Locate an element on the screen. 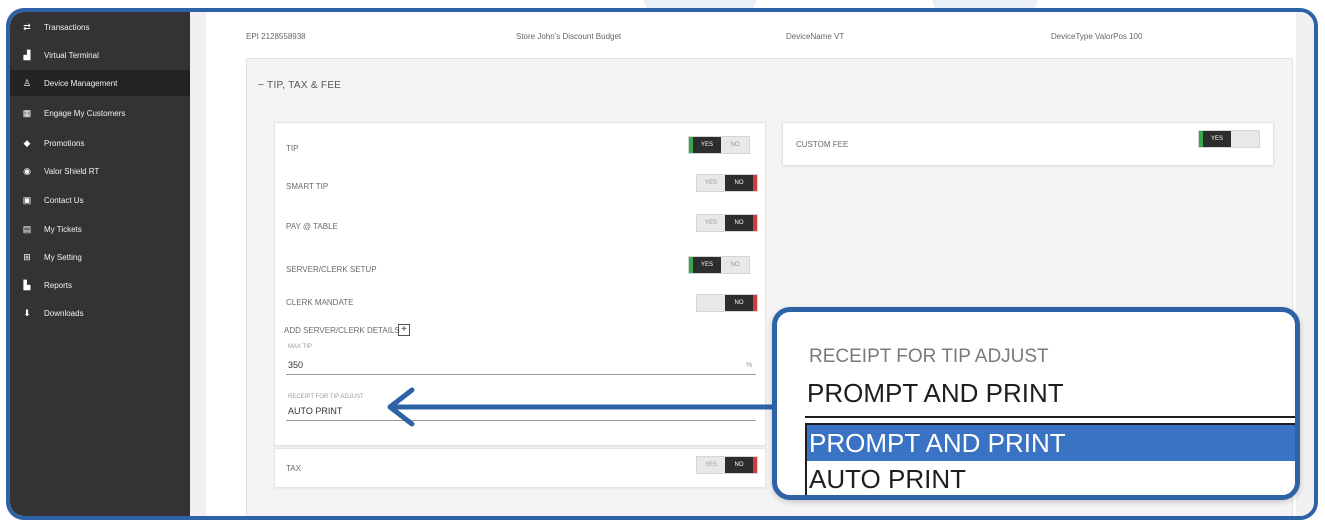 The width and height of the screenshot is (1325, 522). sidebar-item-label: Contact Us is located at coordinates (64, 200).